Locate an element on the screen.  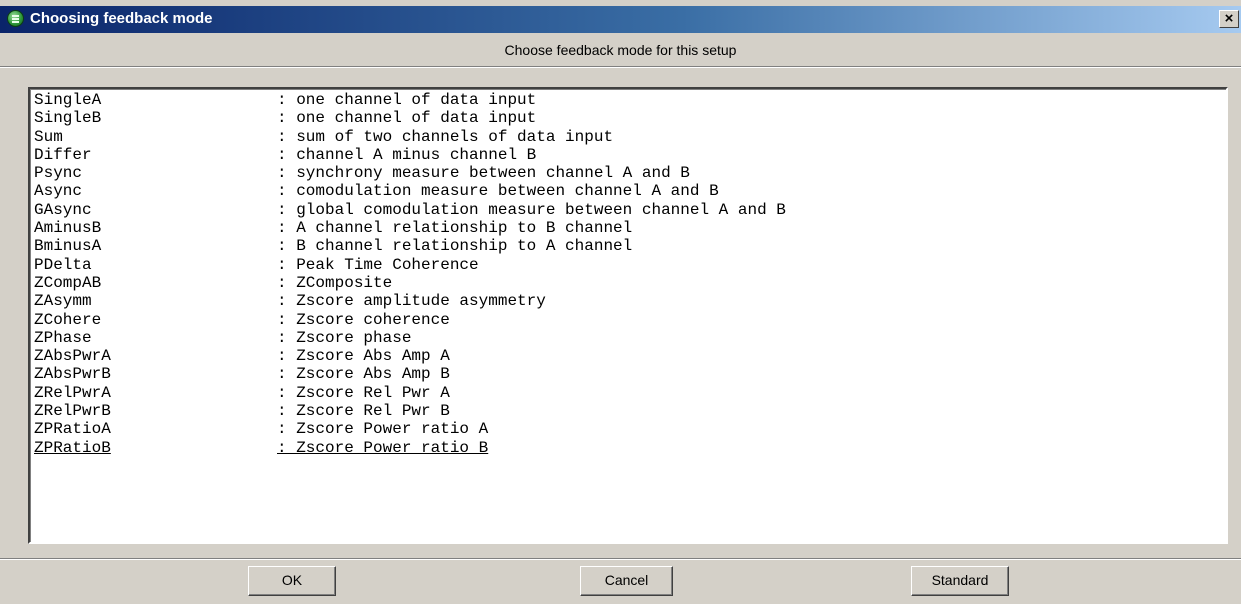
list-item: ZRelPwrA : Zscore Rel Pwr A is located at coordinates (628, 393).